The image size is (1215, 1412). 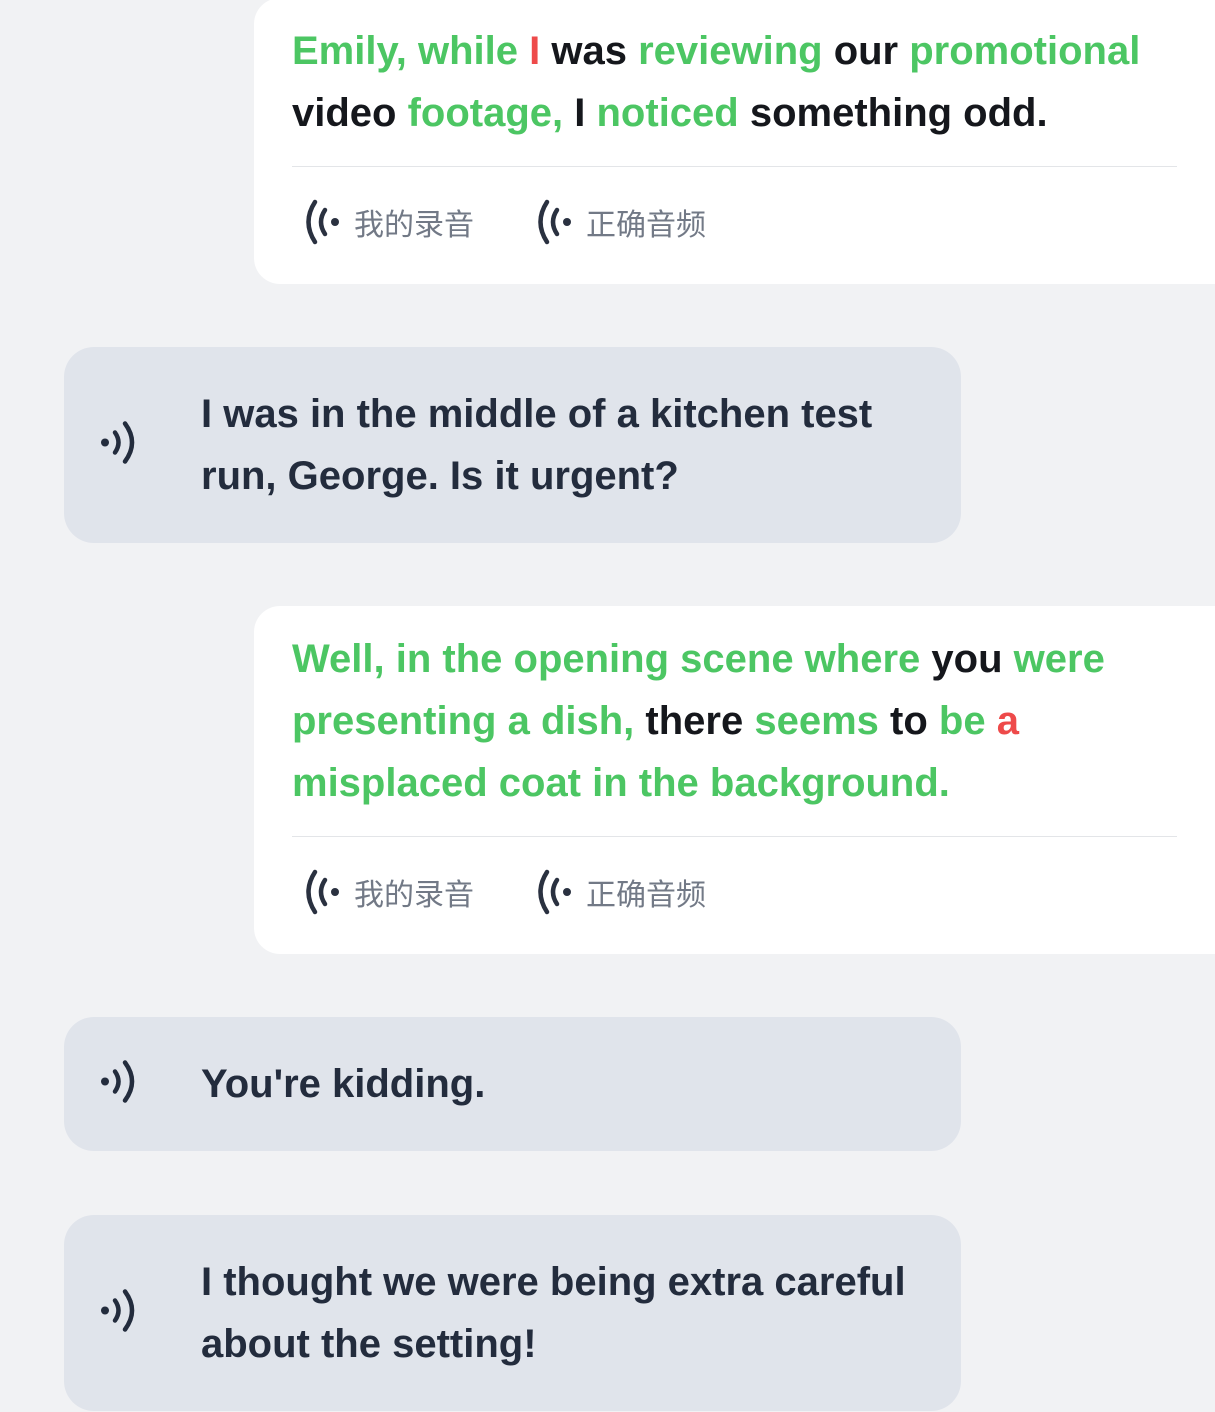 I want to click on assistant-message-bubble: You're kidding., so click(x=512, y=1084).